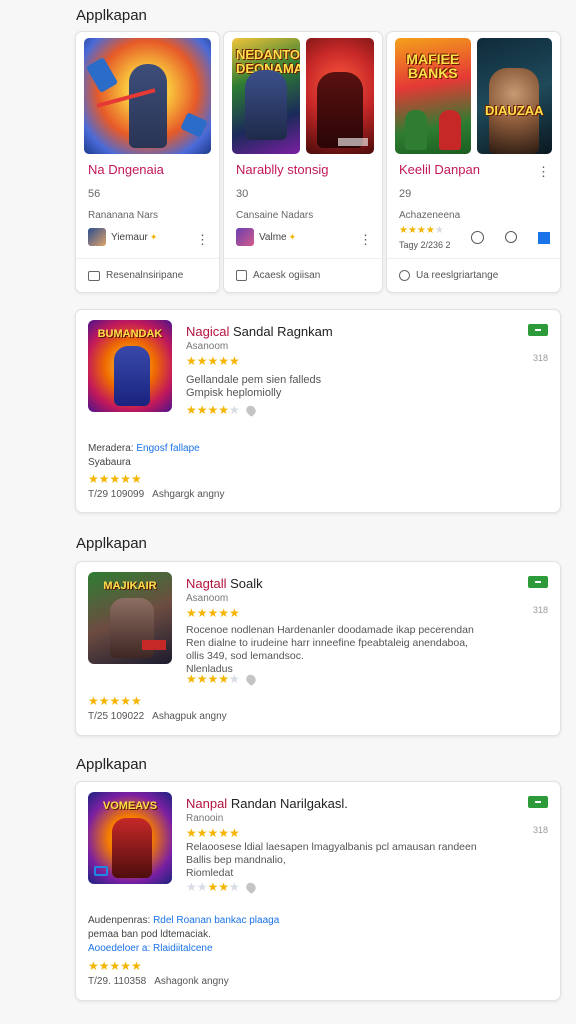  I want to click on footer-label: Acaesk ogiisan, so click(287, 275).